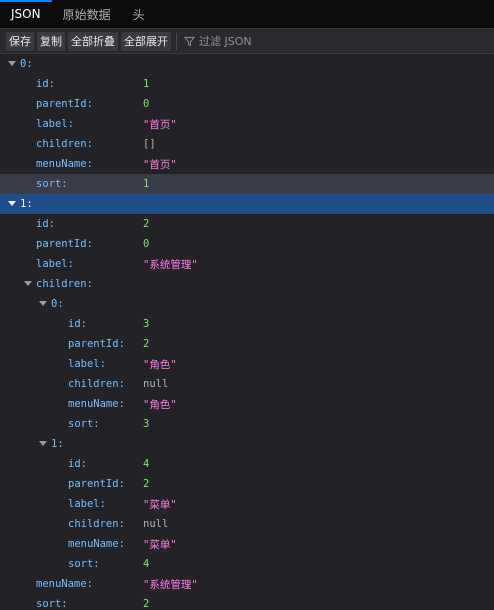 This screenshot has width=494, height=610. What do you see at coordinates (26, 14) in the screenshot?
I see `tab-json: JSON` at bounding box center [26, 14].